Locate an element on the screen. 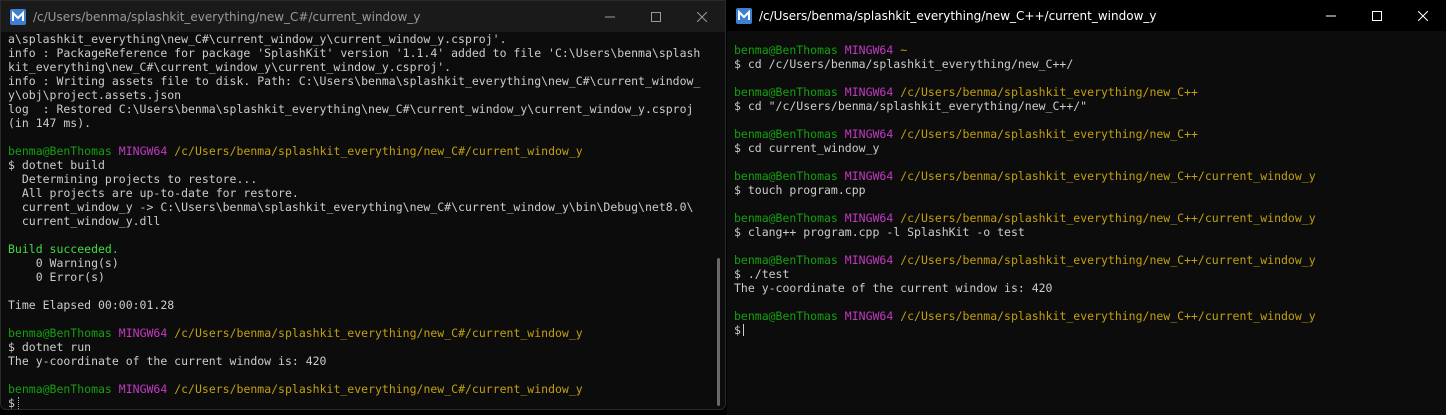  prompt-path: ~ is located at coordinates (904, 50).